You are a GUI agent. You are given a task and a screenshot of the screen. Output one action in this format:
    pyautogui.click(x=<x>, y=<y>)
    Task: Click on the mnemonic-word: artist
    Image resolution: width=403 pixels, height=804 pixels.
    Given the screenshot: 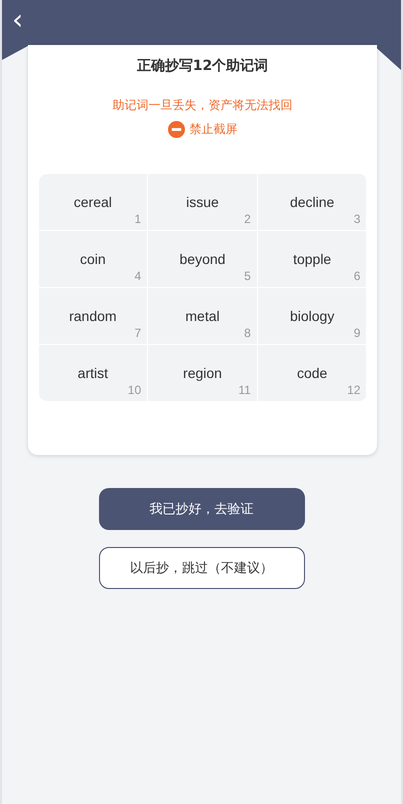 What is the action you would take?
    pyautogui.click(x=93, y=373)
    